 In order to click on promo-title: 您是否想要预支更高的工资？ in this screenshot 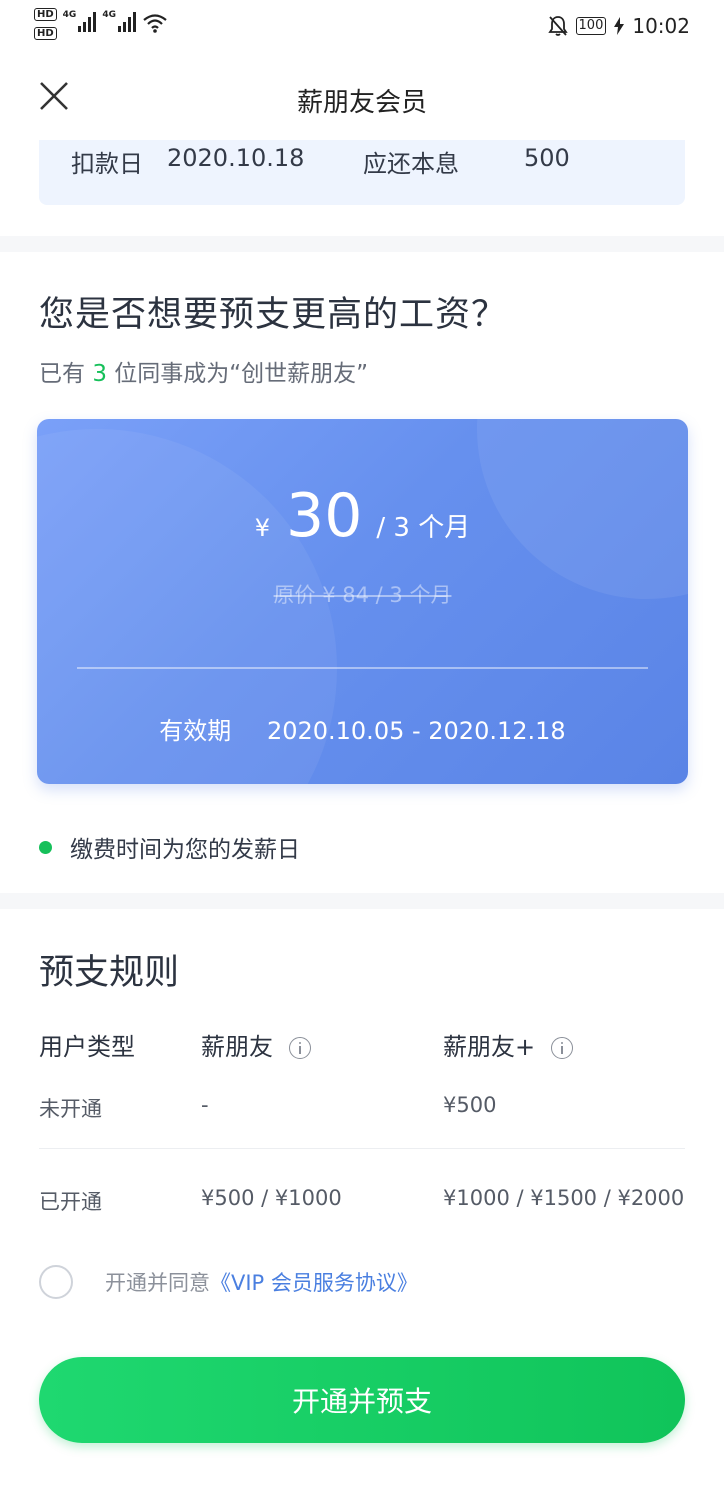, I will do `click(273, 315)`.